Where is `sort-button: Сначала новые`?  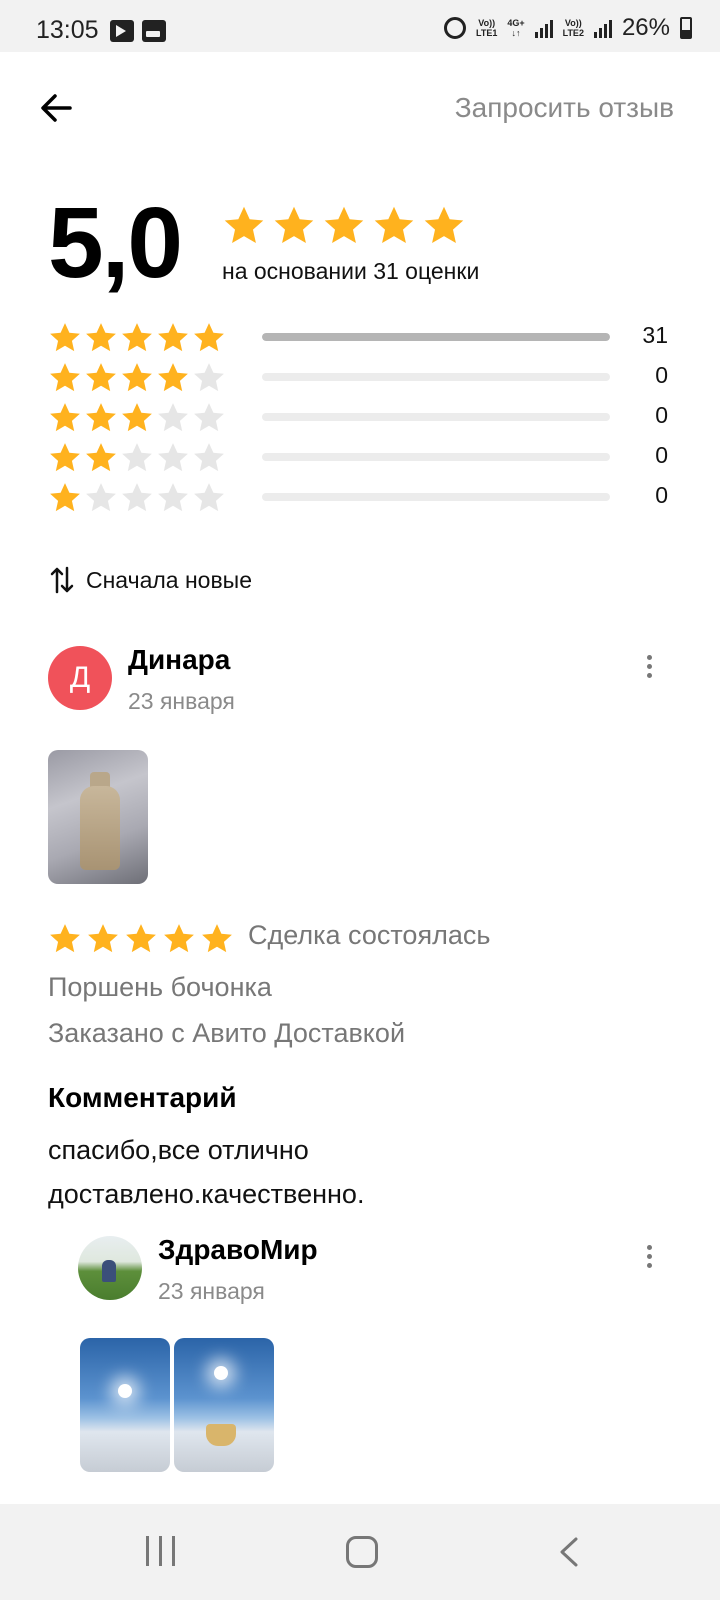
sort-button: Сначала новые is located at coordinates (151, 580).